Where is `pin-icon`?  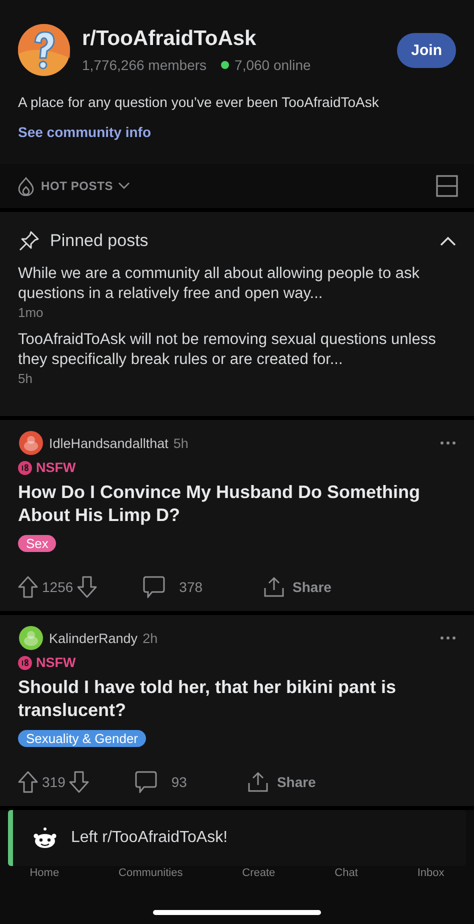 pin-icon is located at coordinates (29, 241).